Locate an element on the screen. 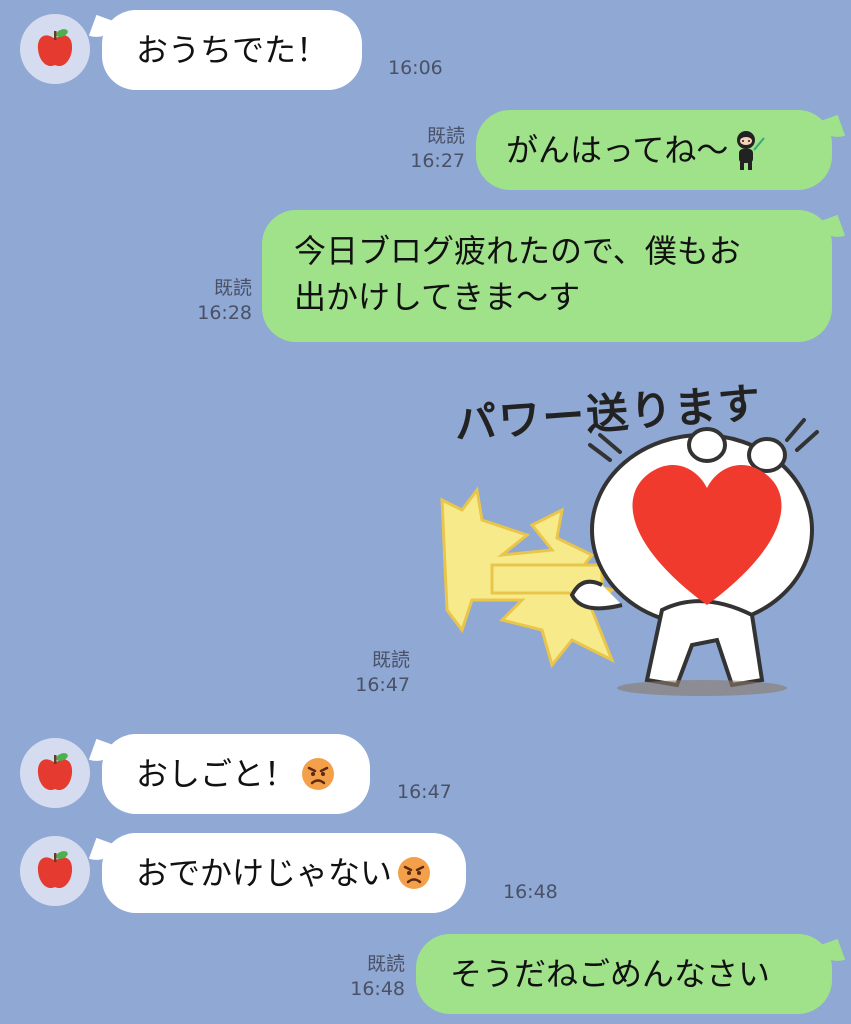 The height and width of the screenshot is (1024, 851). message-text: おうちでた！ is located at coordinates (232, 49).